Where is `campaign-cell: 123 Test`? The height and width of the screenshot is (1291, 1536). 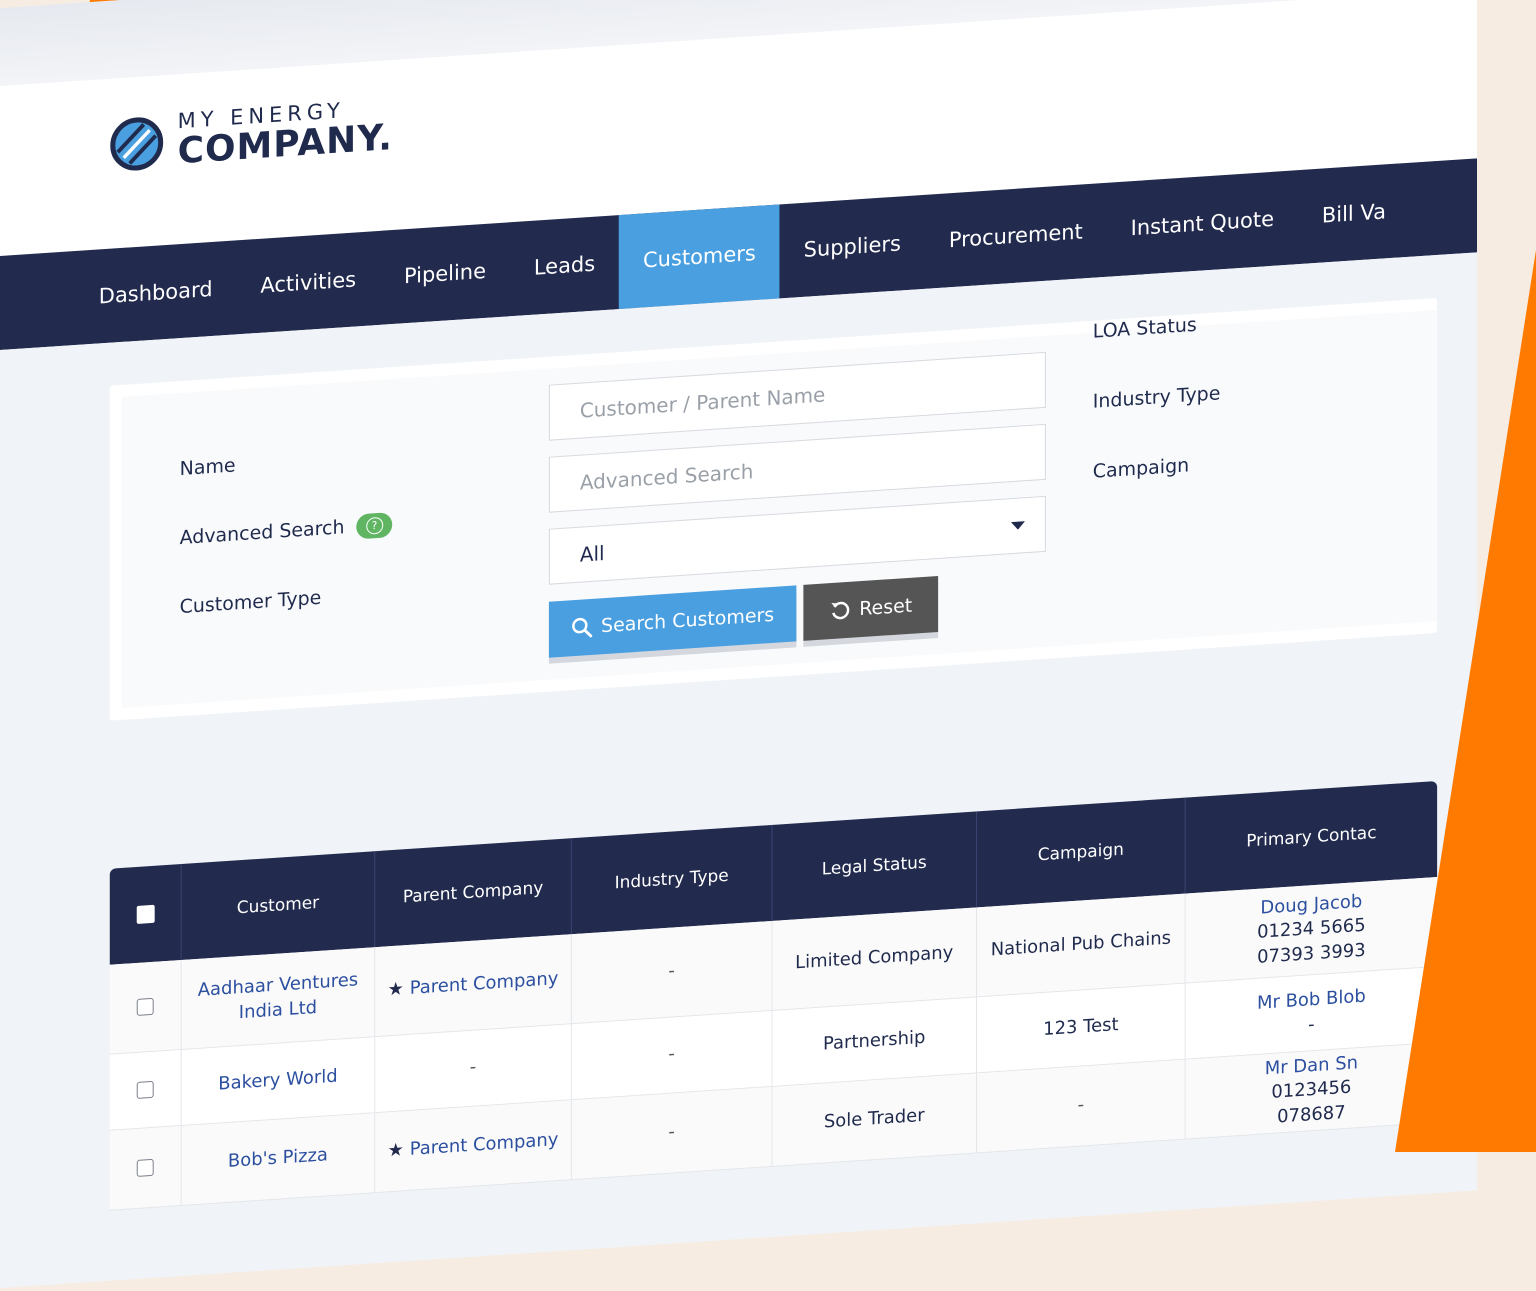 campaign-cell: 123 Test is located at coordinates (1081, 1028).